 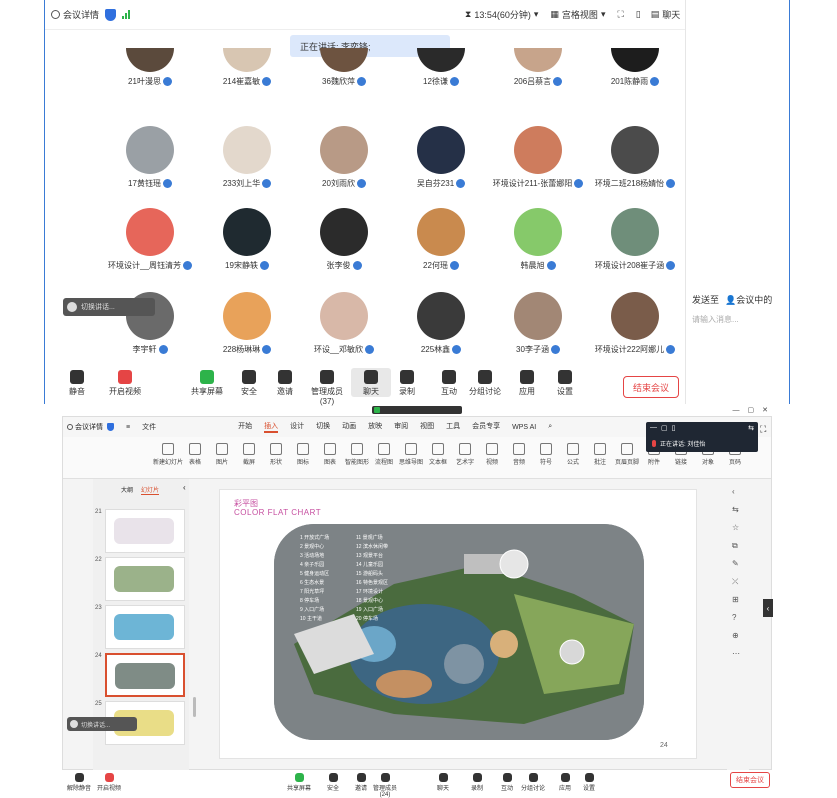 I want to click on participant-tile: 233刘上华, so click(x=247, y=157).